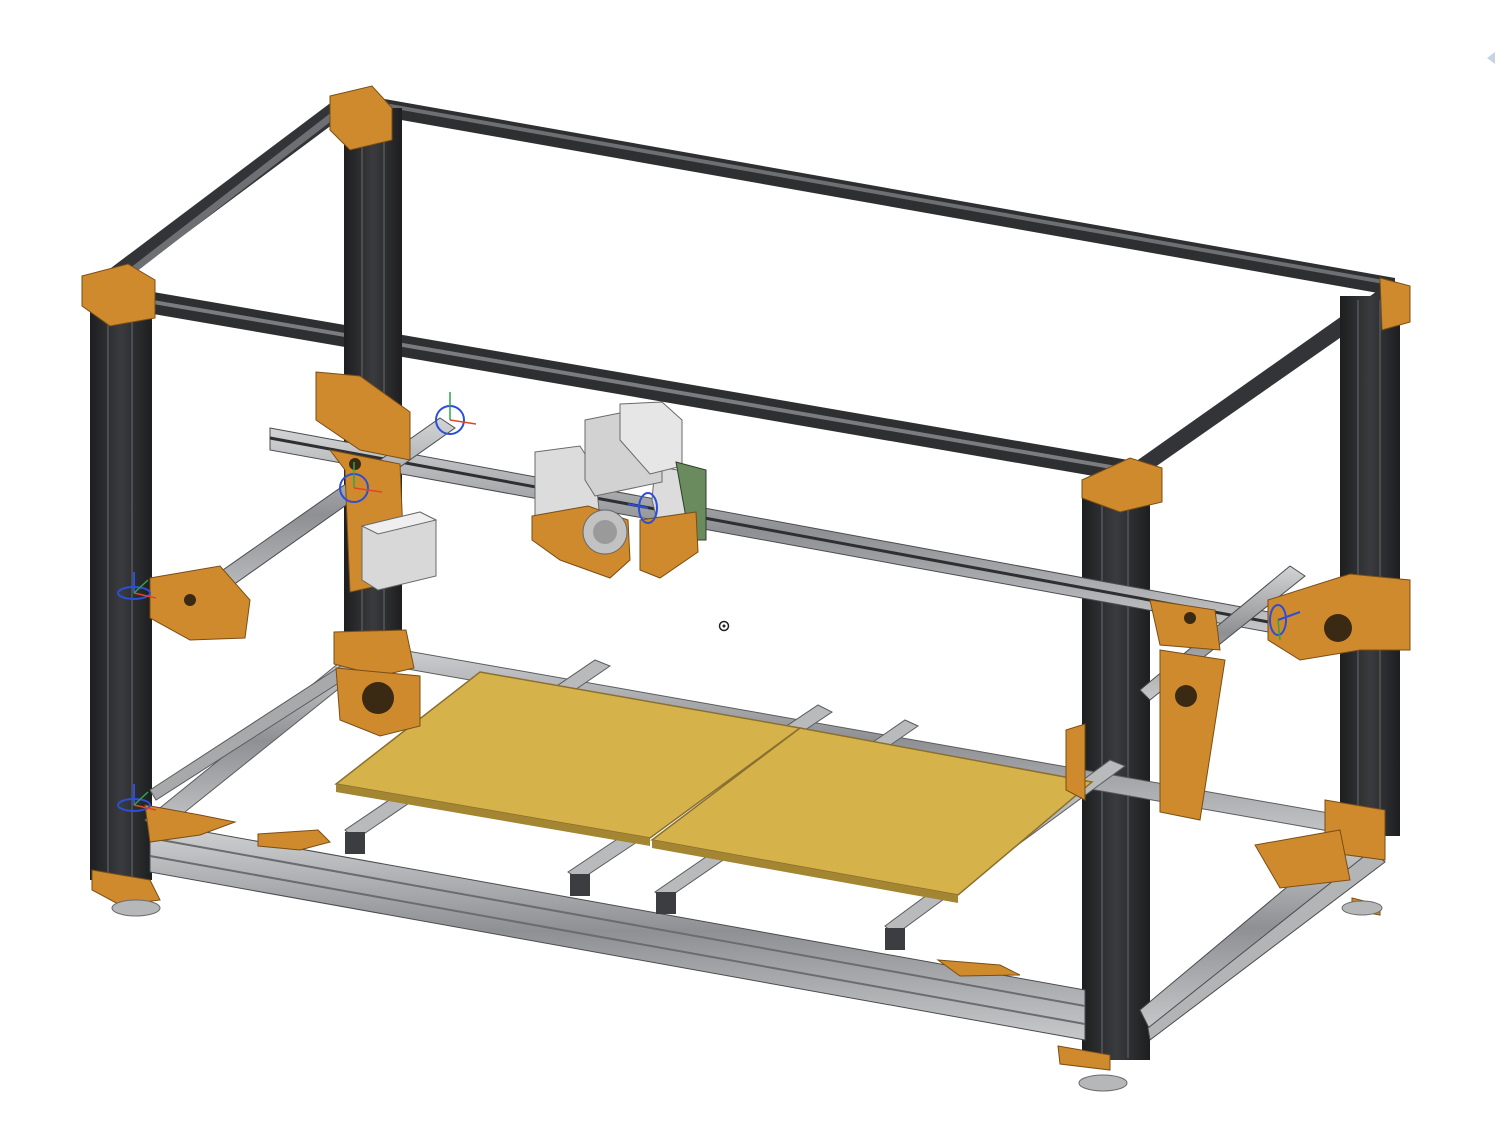 This screenshot has width=1503, height=1128. I want to click on toolhead, so click(619, 490).